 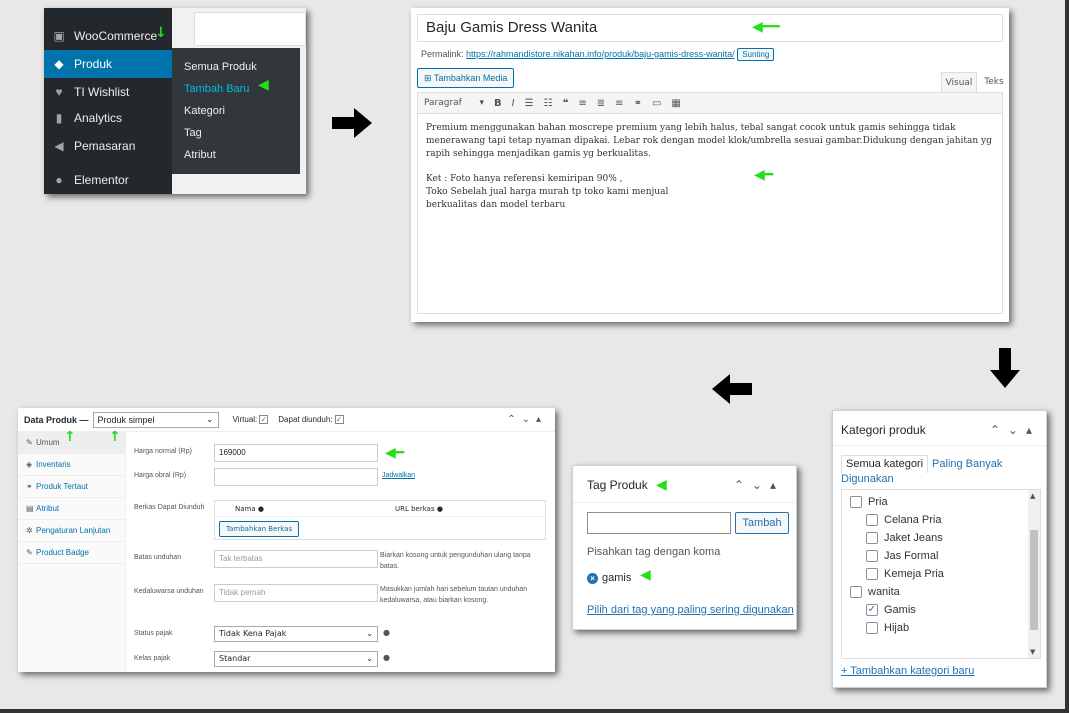 I want to click on sale-price-input, so click(x=296, y=477).